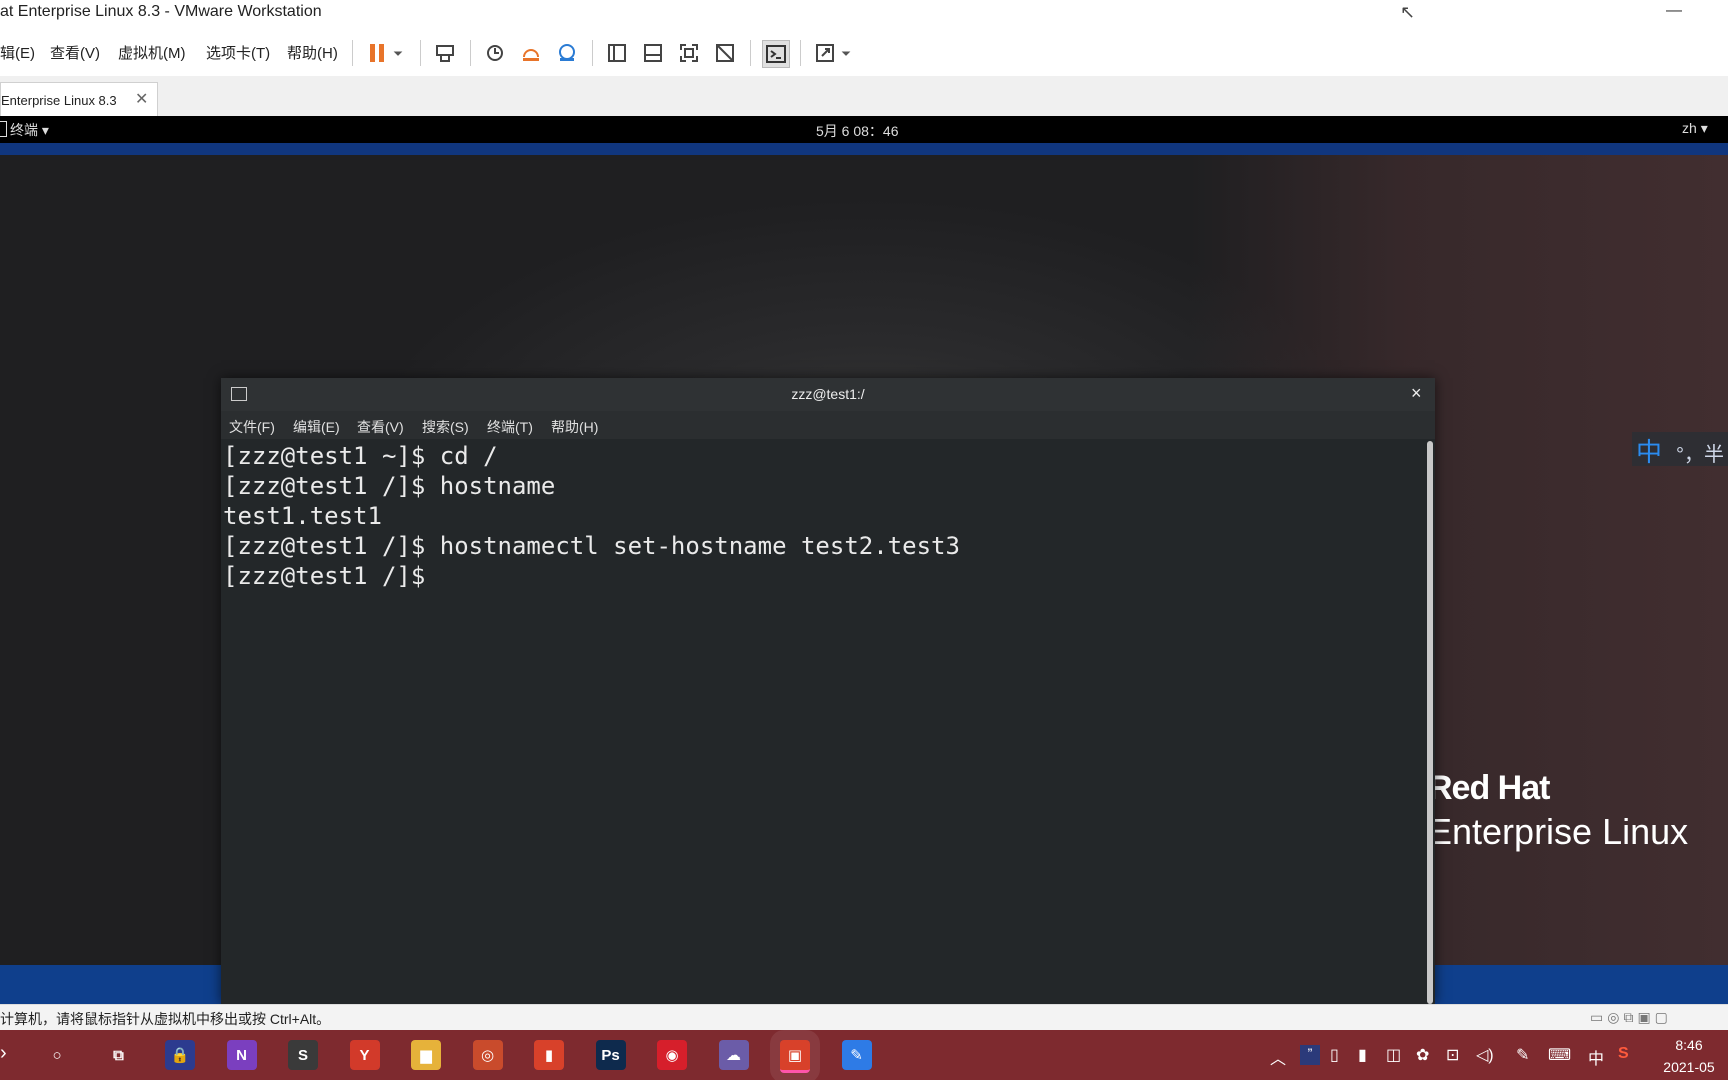  Describe the element at coordinates (1689, 1056) in the screenshot. I see `taskbar-clock: 8:46 2021-05` at that location.